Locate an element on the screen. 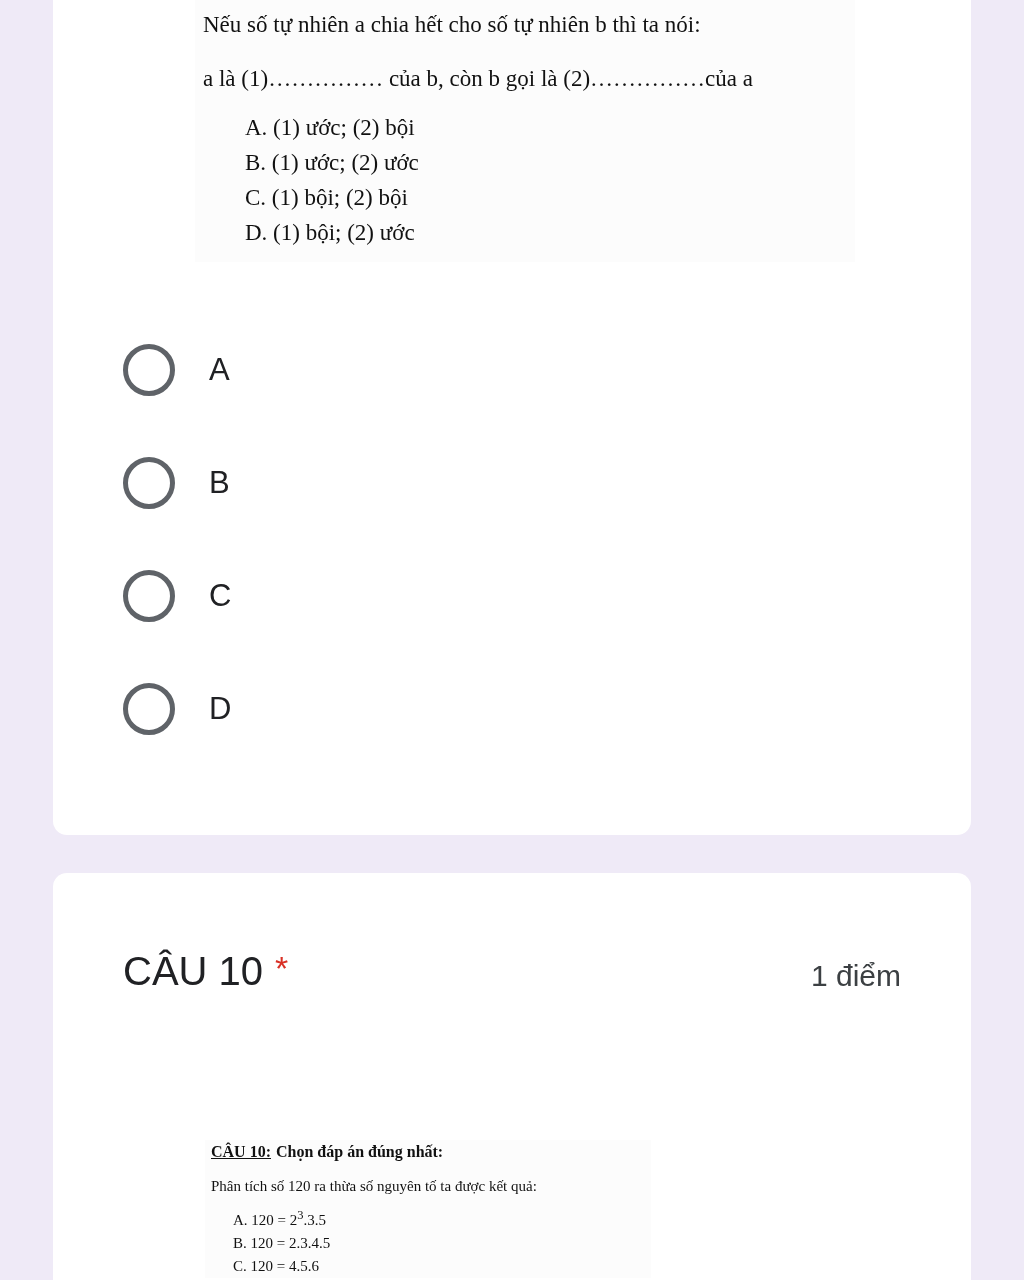  option-text: B. 120 = 2.3.4.5 is located at coordinates (282, 1243).